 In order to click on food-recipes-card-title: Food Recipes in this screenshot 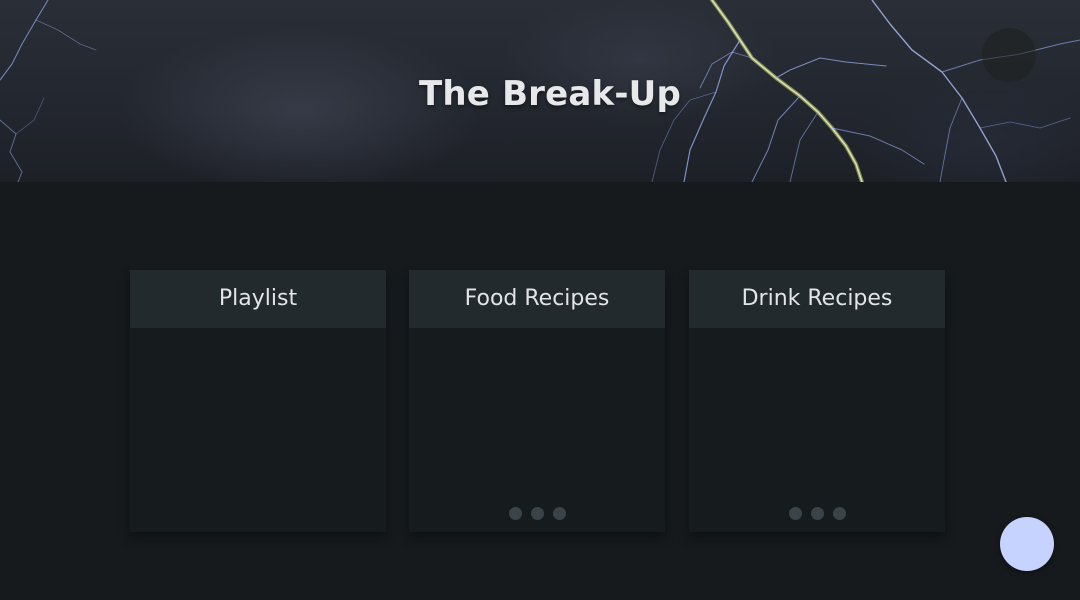, I will do `click(537, 299)`.